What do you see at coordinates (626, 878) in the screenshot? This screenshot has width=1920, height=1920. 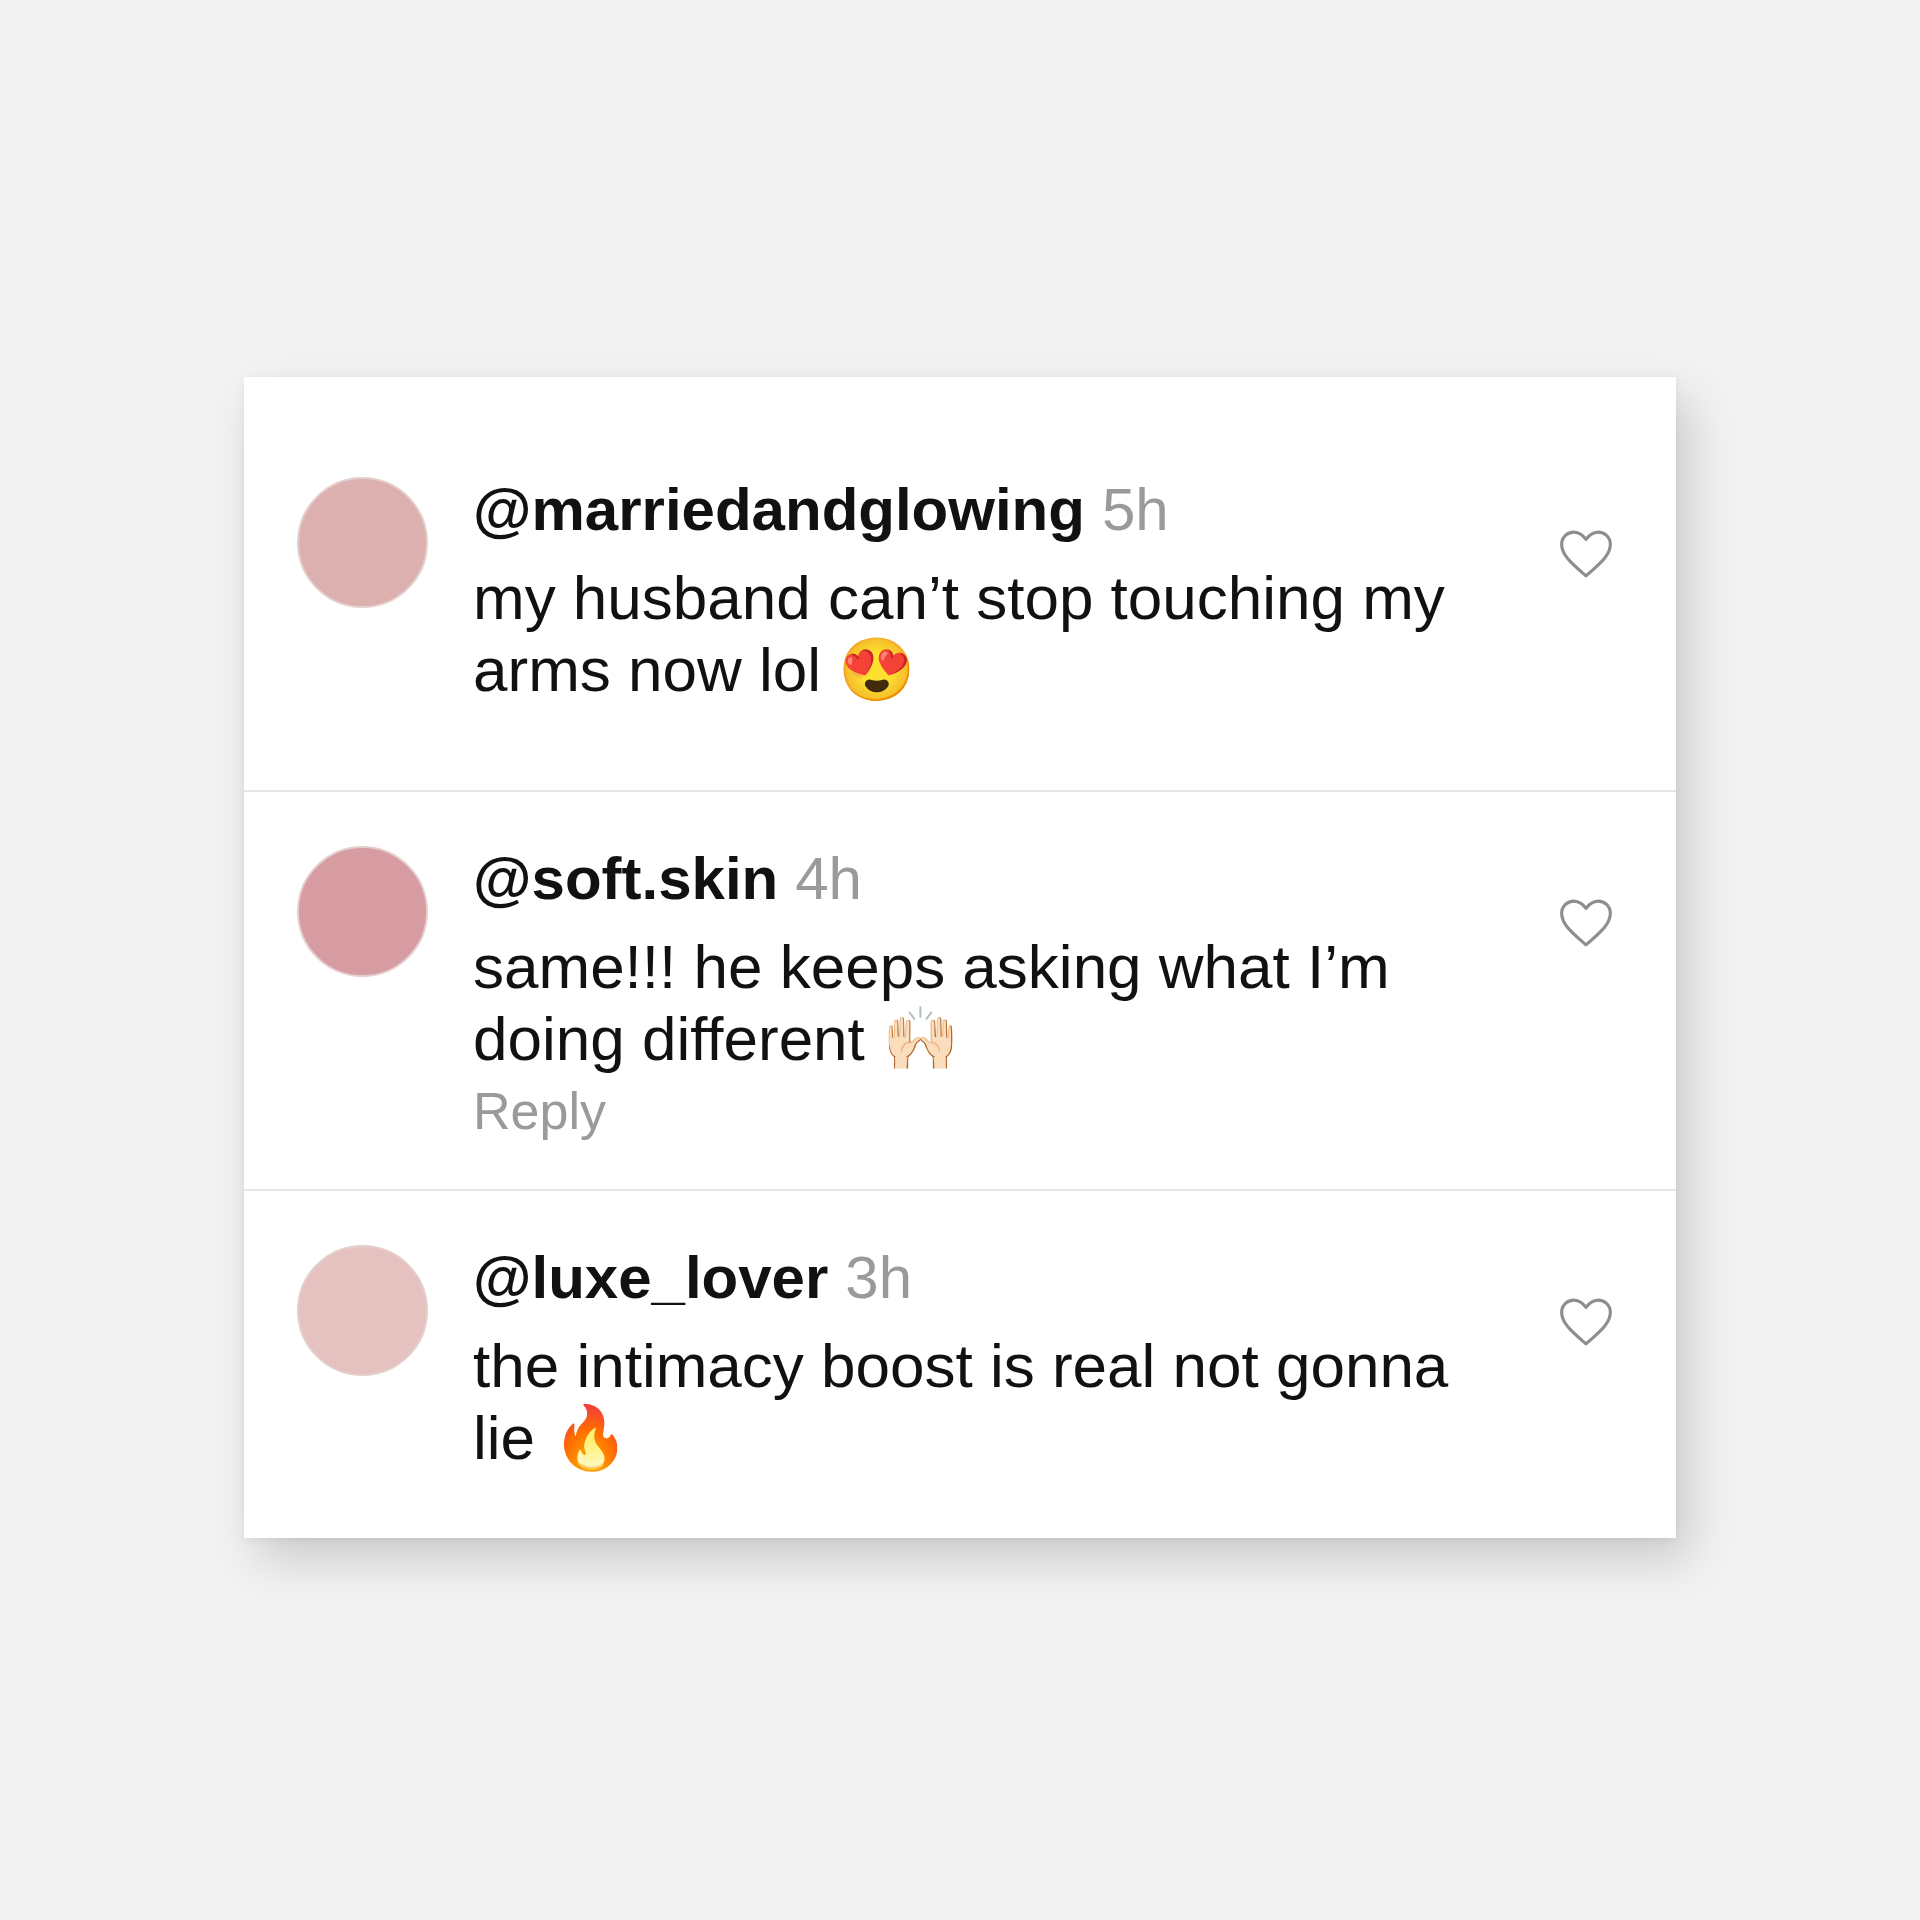 I see `username: @soft.skin` at bounding box center [626, 878].